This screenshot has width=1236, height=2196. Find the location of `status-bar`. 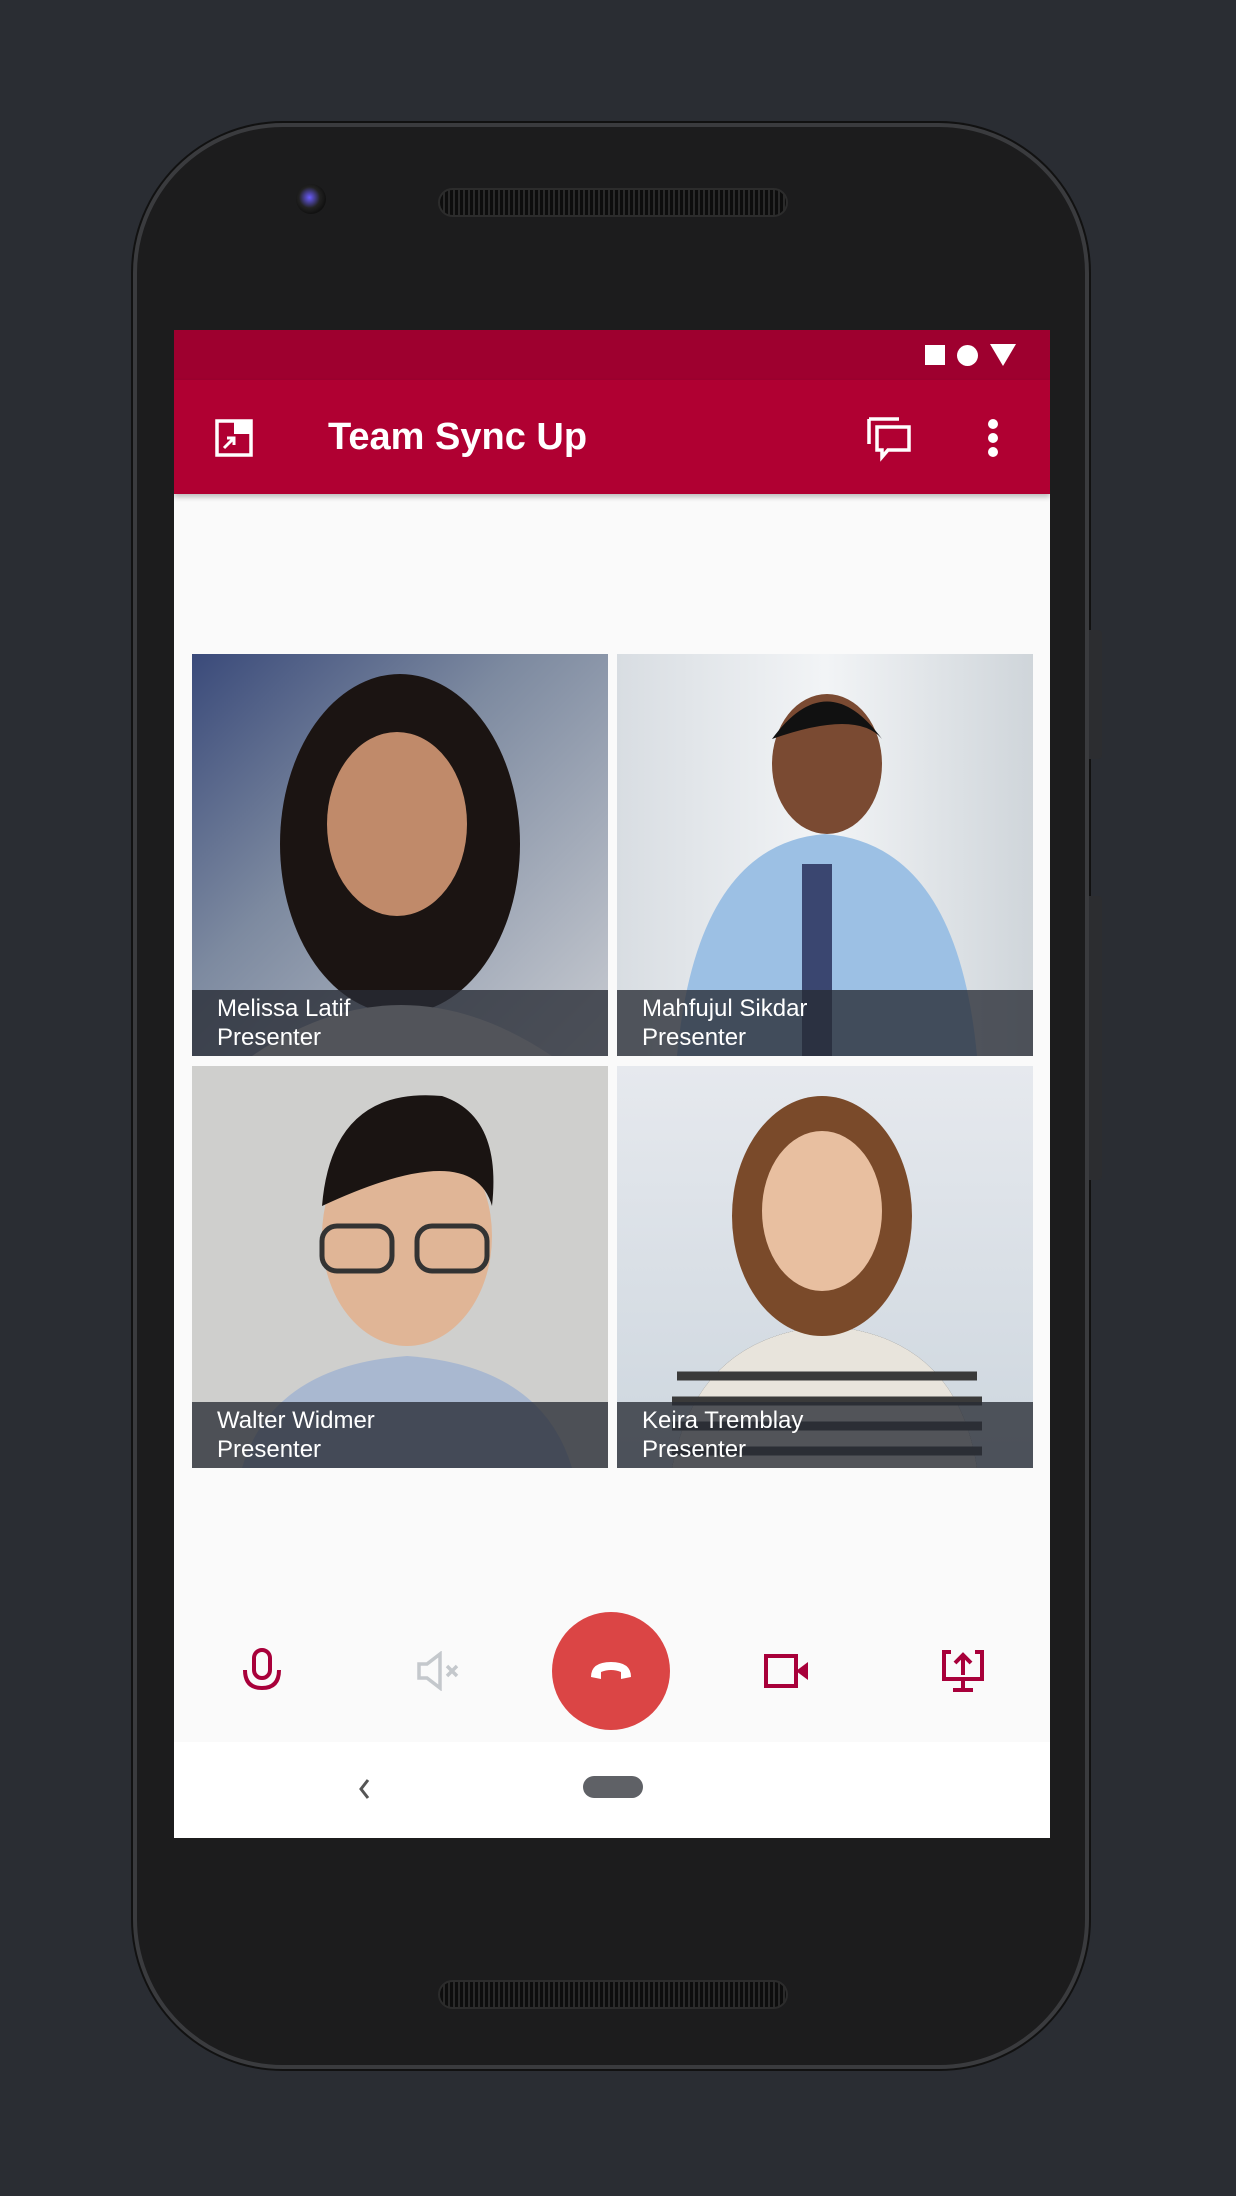

status-bar is located at coordinates (612, 355).